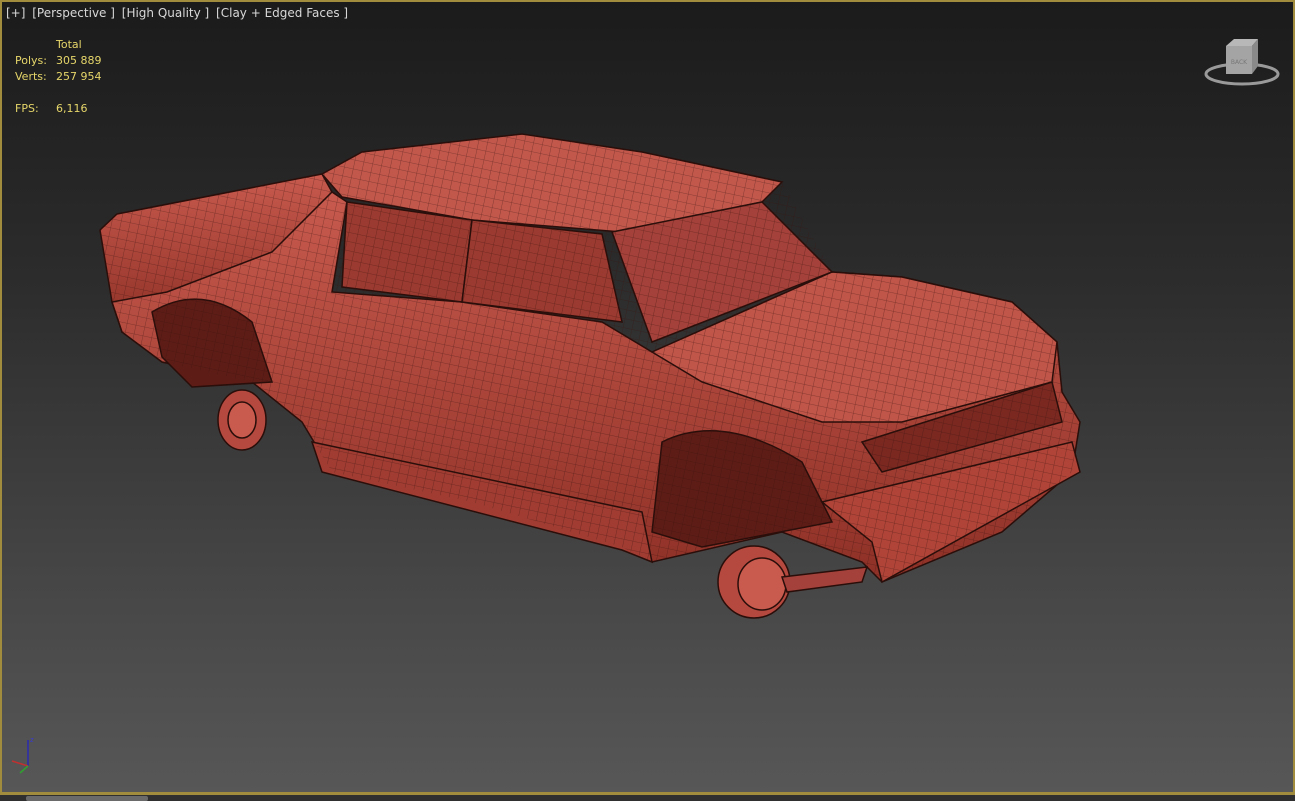 The image size is (1295, 801). Describe the element at coordinates (79, 76) in the screenshot. I see `verts-value: 257 954` at that location.